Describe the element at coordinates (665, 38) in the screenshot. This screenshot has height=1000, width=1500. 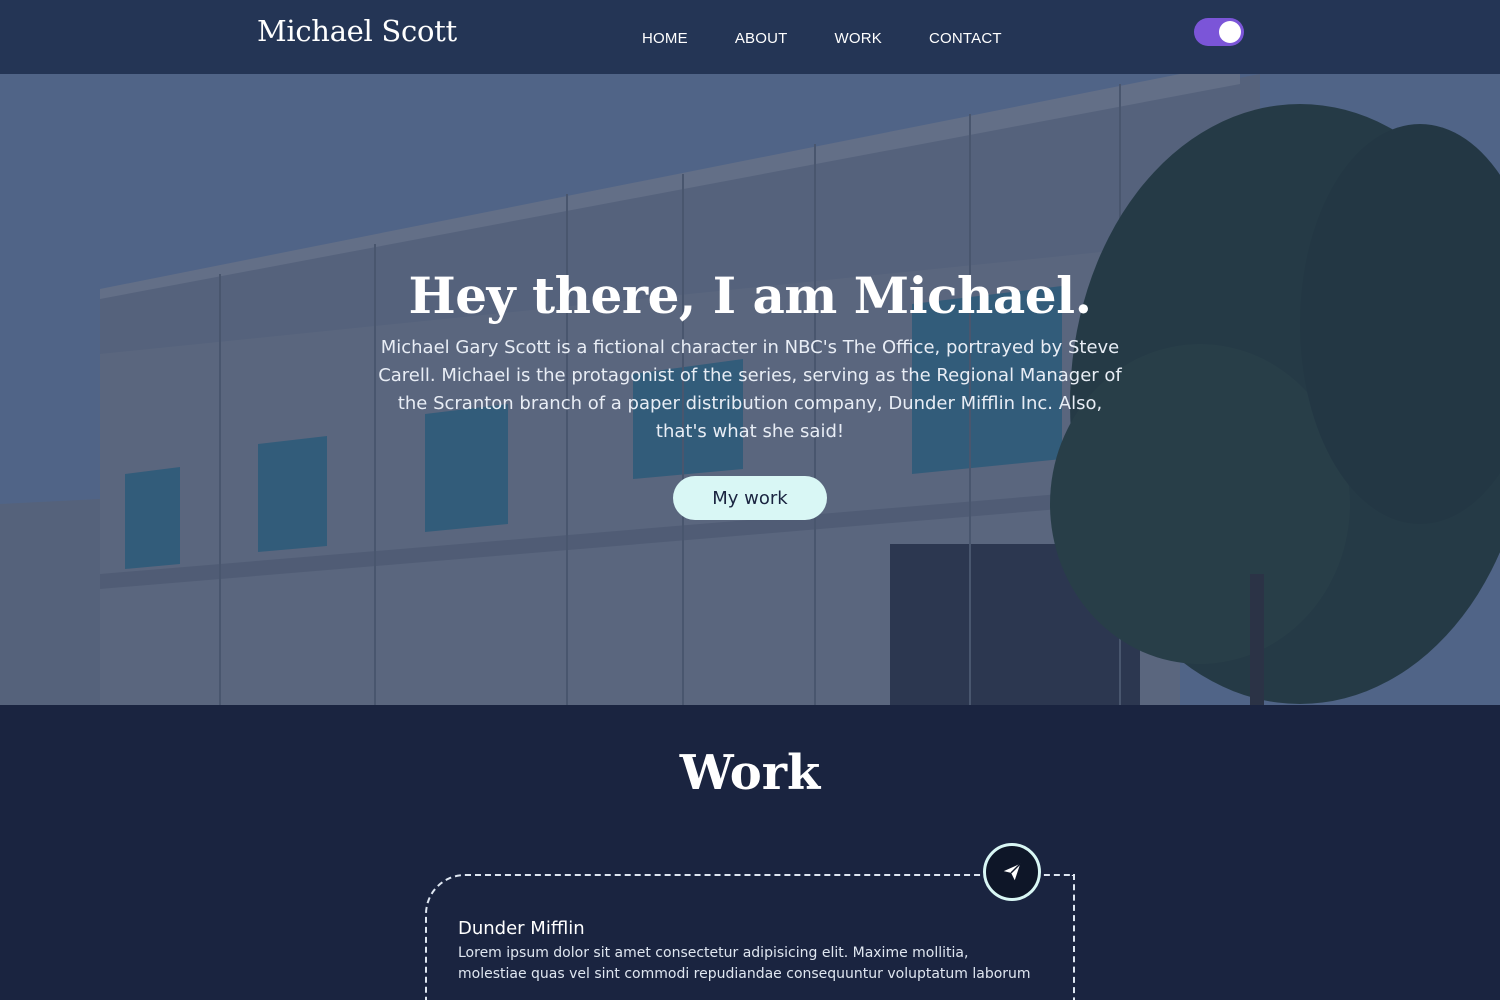
I see `nav-link-home: HOME` at that location.